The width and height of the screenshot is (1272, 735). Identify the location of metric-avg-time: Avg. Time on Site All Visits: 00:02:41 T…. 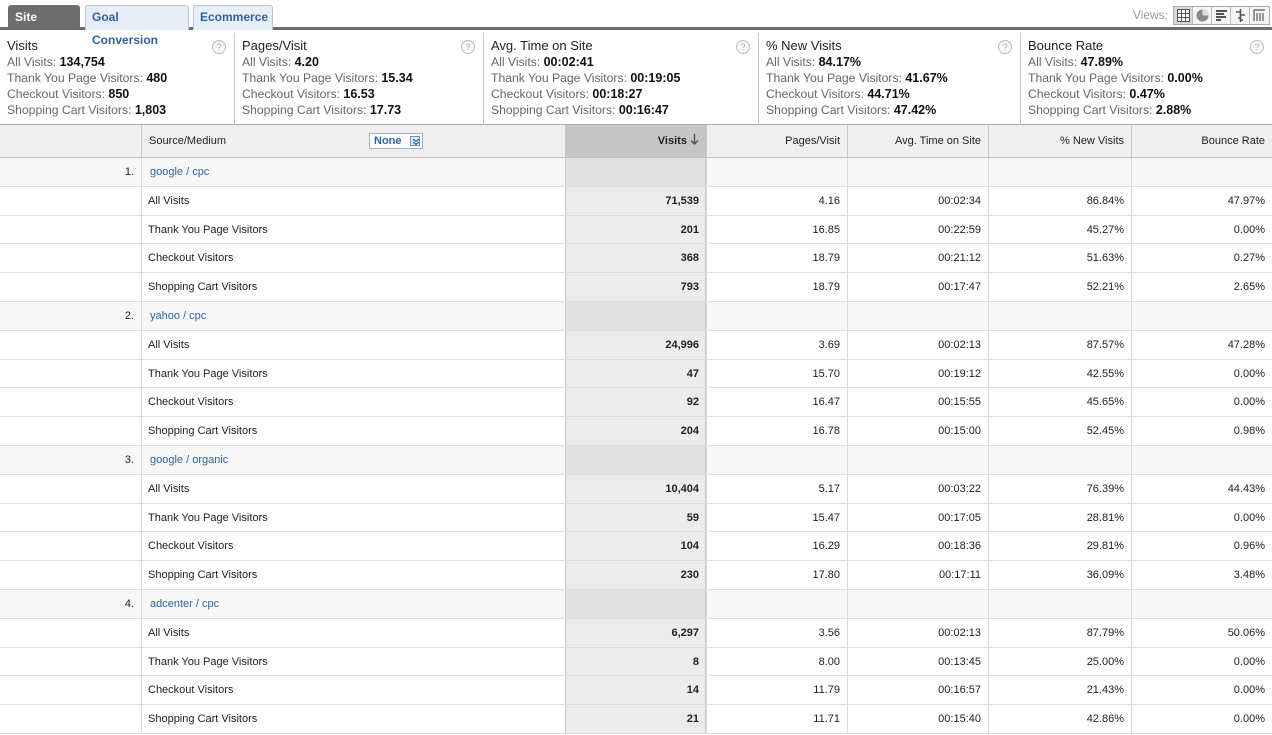
(621, 79).